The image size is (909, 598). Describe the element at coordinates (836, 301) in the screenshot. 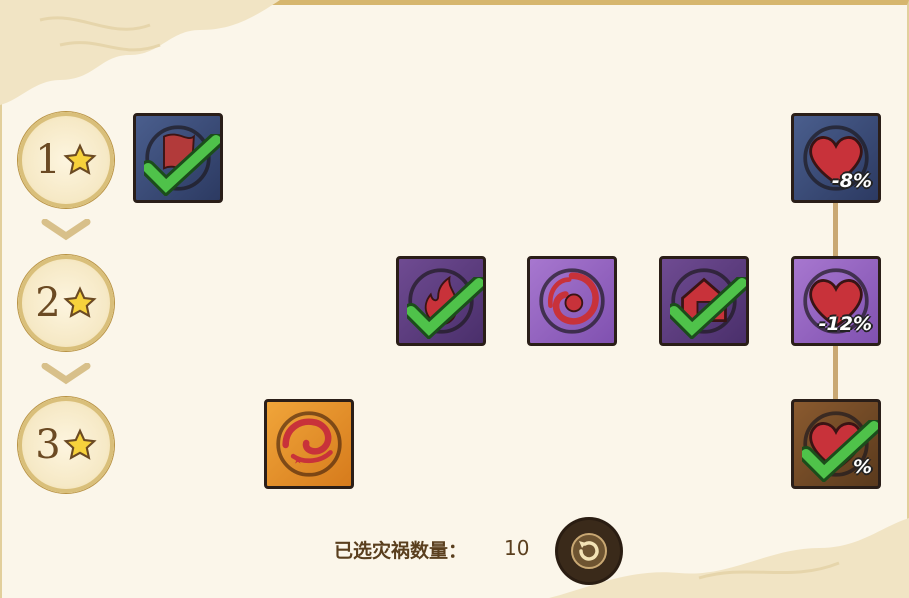

I see `calamity-tile-heart-12: -12%` at that location.